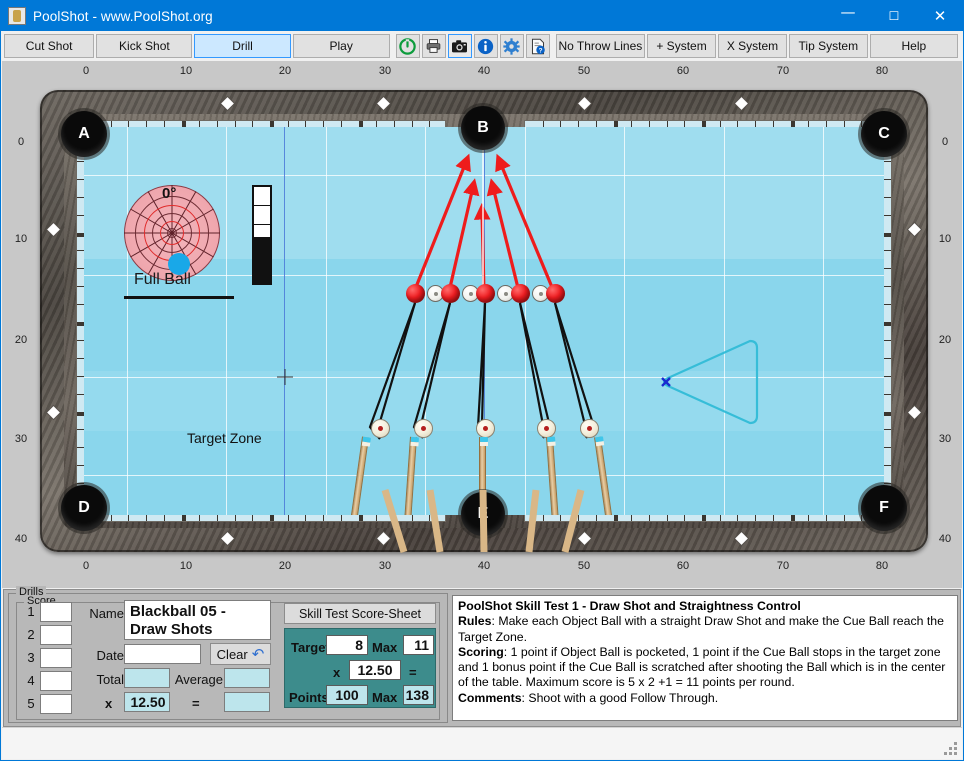 The image size is (964, 761). Describe the element at coordinates (752, 46) in the screenshot. I see `button-x-system: X System` at that location.